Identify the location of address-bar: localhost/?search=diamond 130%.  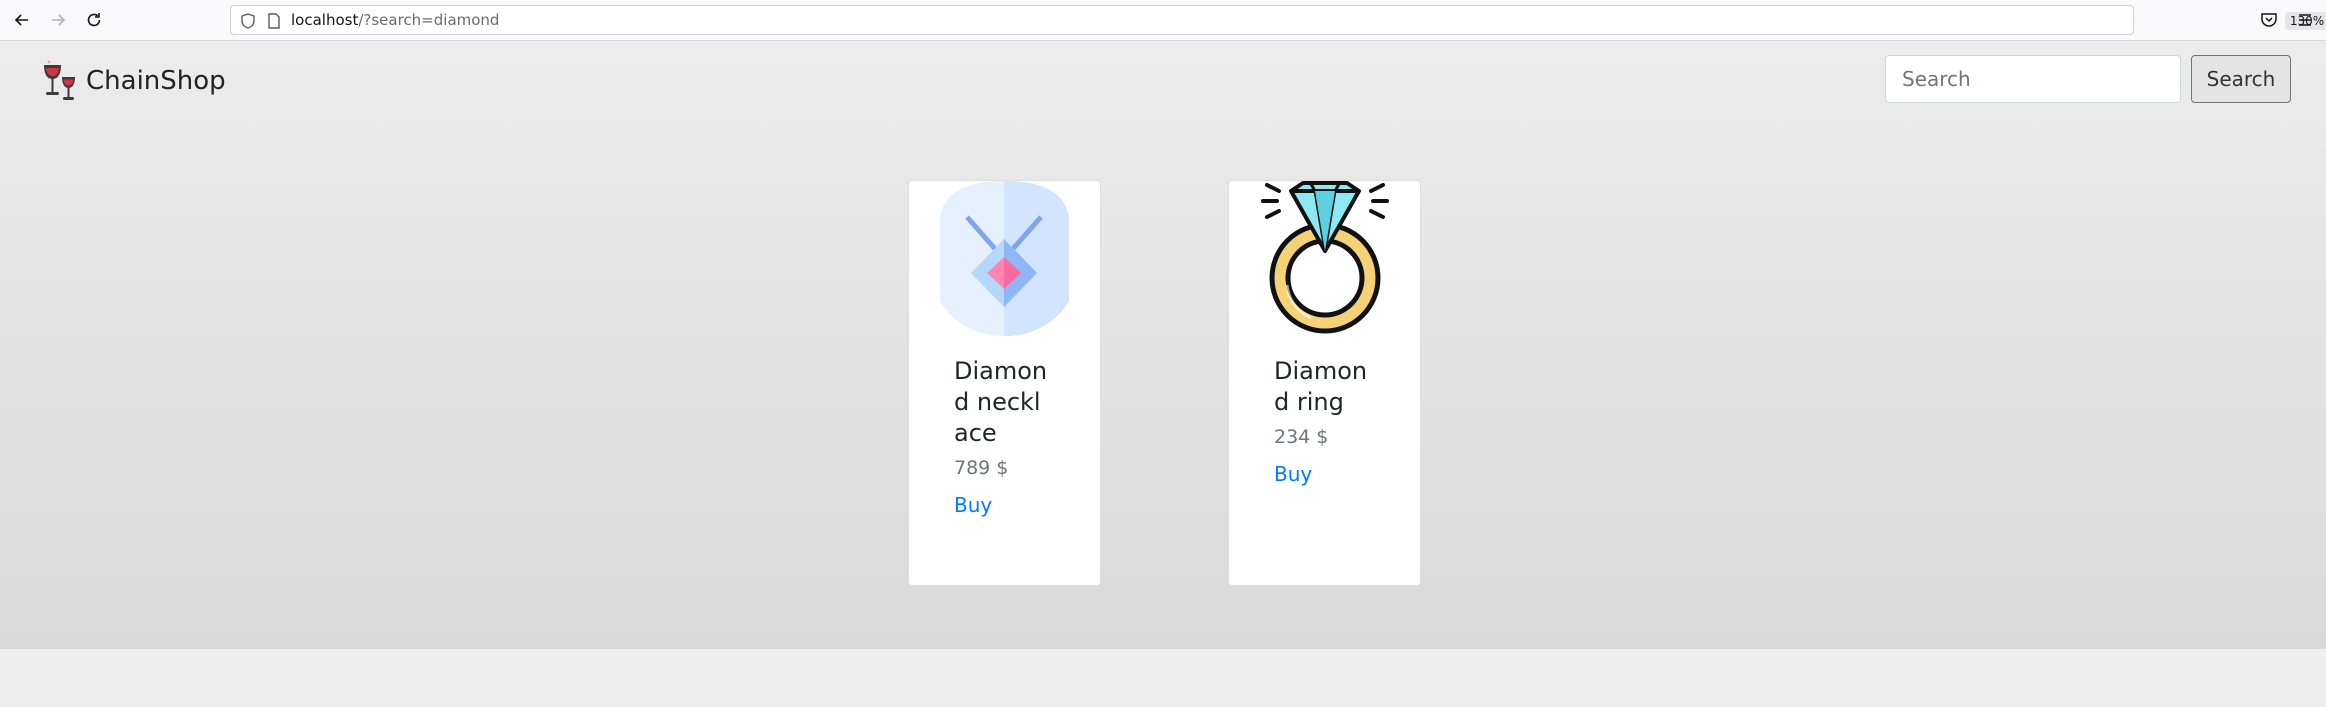
(1278, 20).